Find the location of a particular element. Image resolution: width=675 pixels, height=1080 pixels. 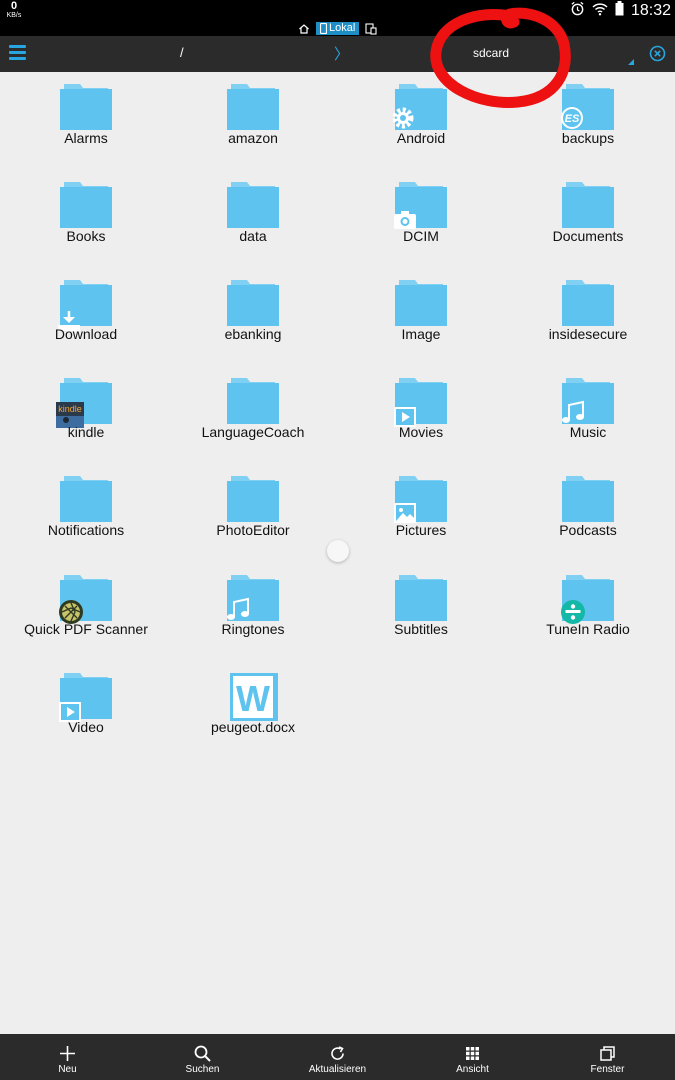

item-label: Documents is located at coordinates (588, 236).